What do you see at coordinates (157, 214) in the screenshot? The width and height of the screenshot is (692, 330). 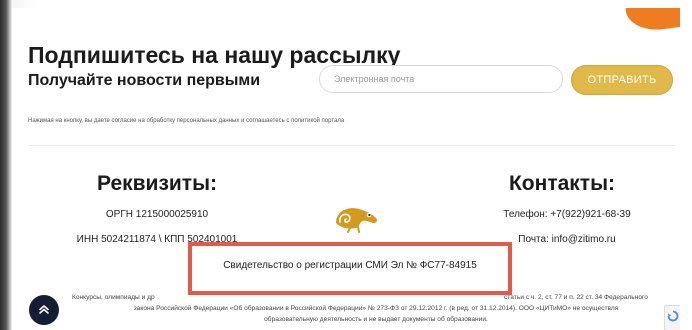 I see `requisites-ogrn: ОРГН 1215000025910` at bounding box center [157, 214].